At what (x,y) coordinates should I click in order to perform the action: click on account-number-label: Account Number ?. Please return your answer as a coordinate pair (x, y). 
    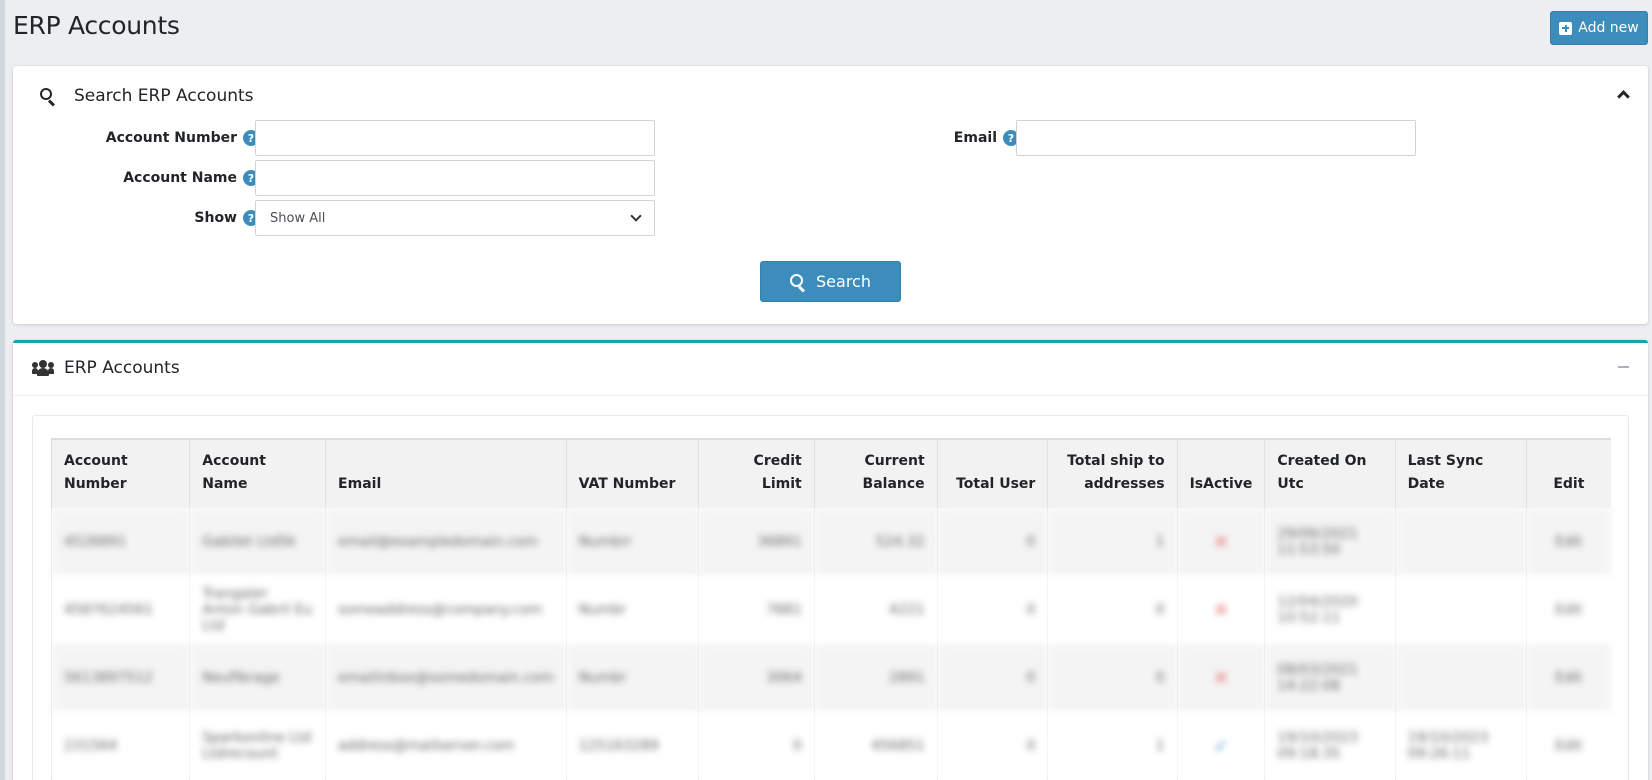
    Looking at the image, I should click on (166, 138).